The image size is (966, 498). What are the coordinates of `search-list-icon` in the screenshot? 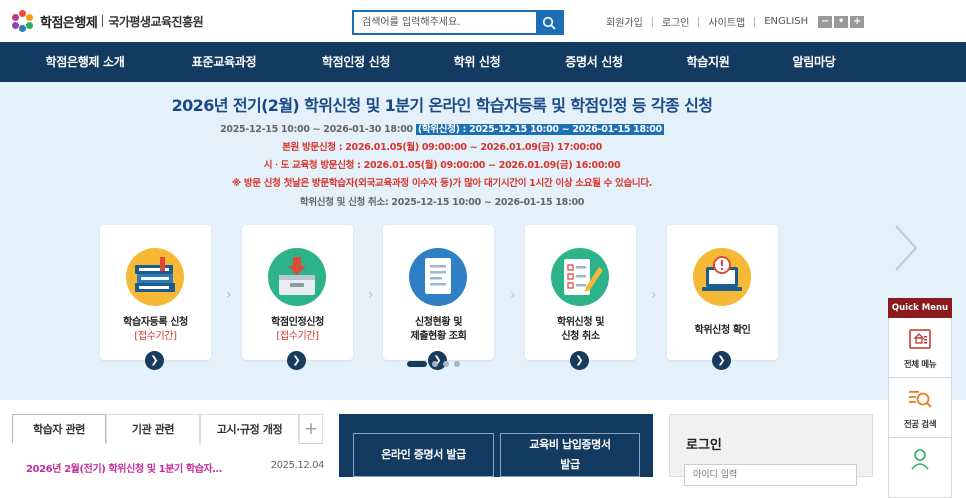 It's located at (920, 399).